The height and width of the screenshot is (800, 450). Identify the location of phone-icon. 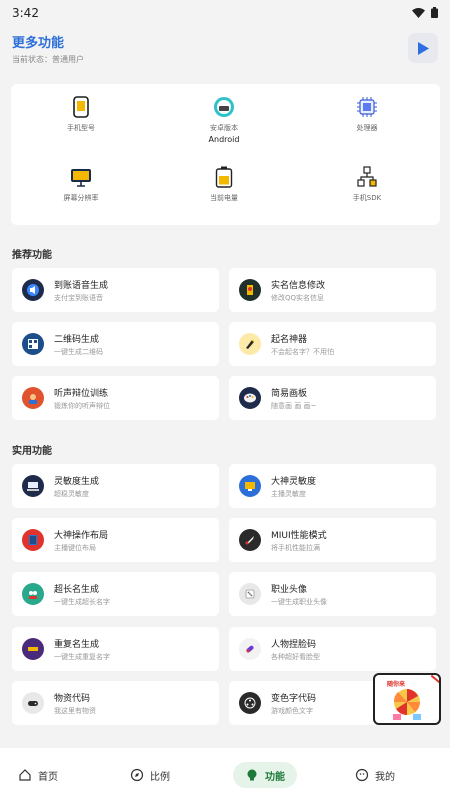
(81, 107).